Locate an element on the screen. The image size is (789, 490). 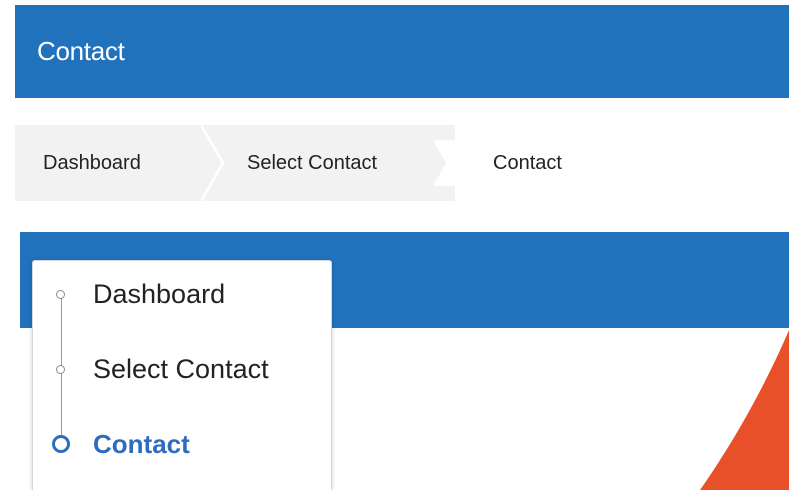
breadcrumb-item-select-contact: Select Contact is located at coordinates (312, 163).